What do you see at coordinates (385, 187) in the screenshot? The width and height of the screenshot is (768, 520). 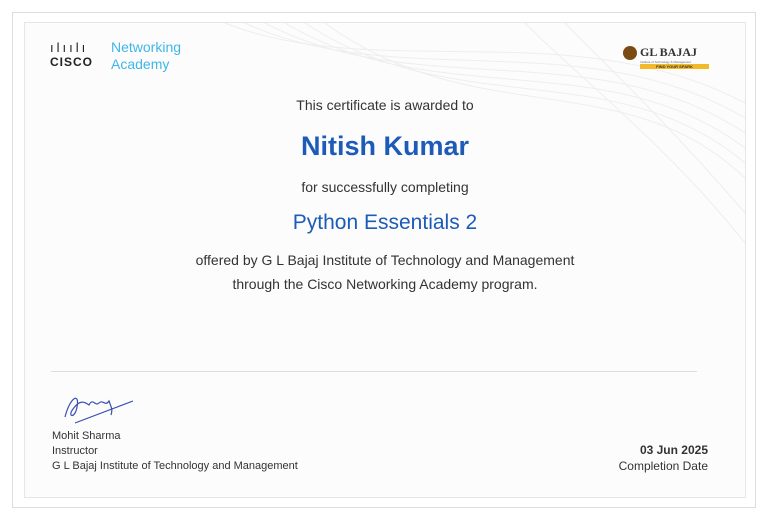 I see `completing-text: for successfully completing` at bounding box center [385, 187].